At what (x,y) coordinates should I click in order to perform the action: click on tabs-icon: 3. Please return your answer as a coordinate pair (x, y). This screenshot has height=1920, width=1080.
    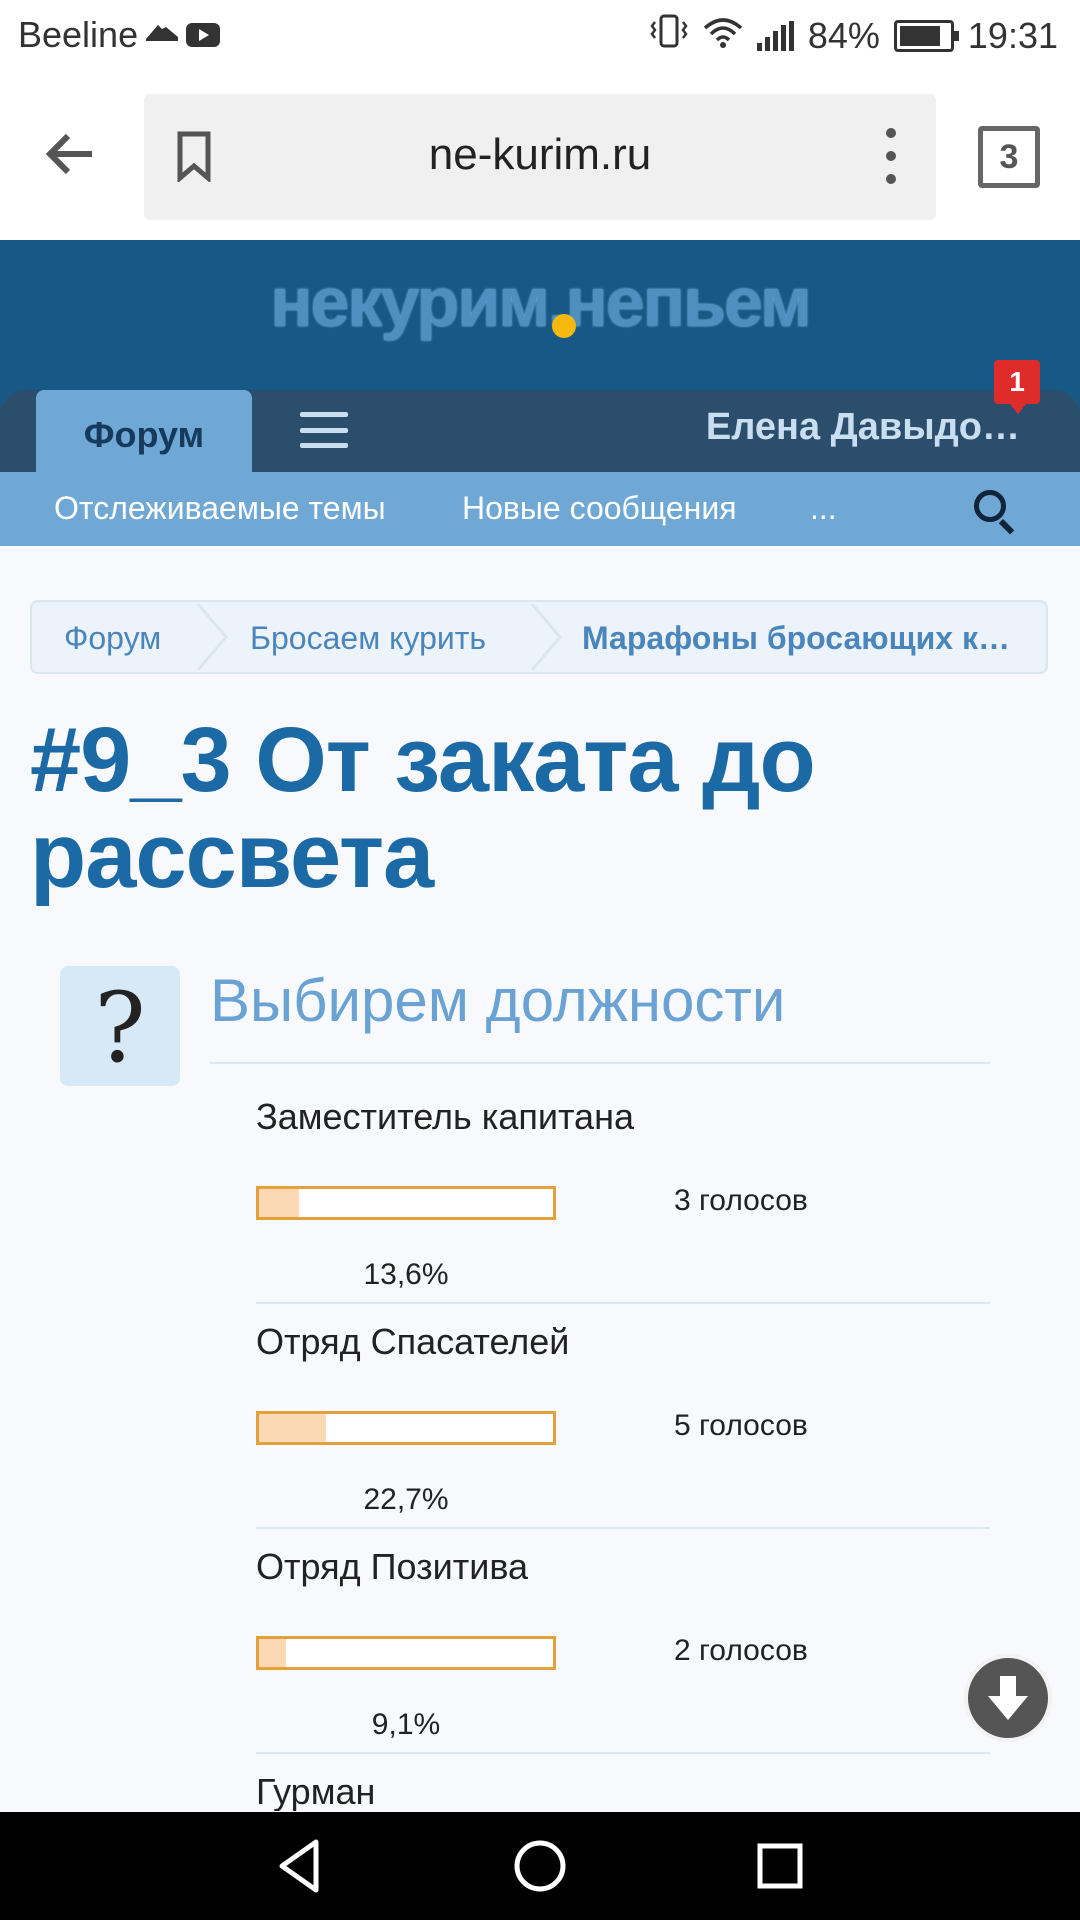
    Looking at the image, I should click on (1009, 157).